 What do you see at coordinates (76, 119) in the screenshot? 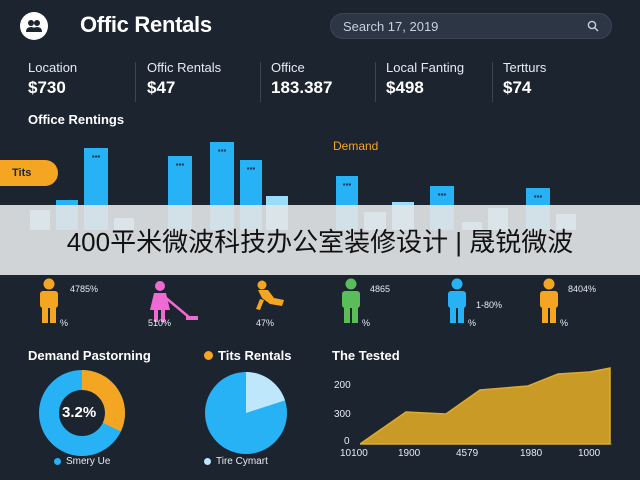
I see `section-title-office-rentings: Office Rentings` at bounding box center [76, 119].